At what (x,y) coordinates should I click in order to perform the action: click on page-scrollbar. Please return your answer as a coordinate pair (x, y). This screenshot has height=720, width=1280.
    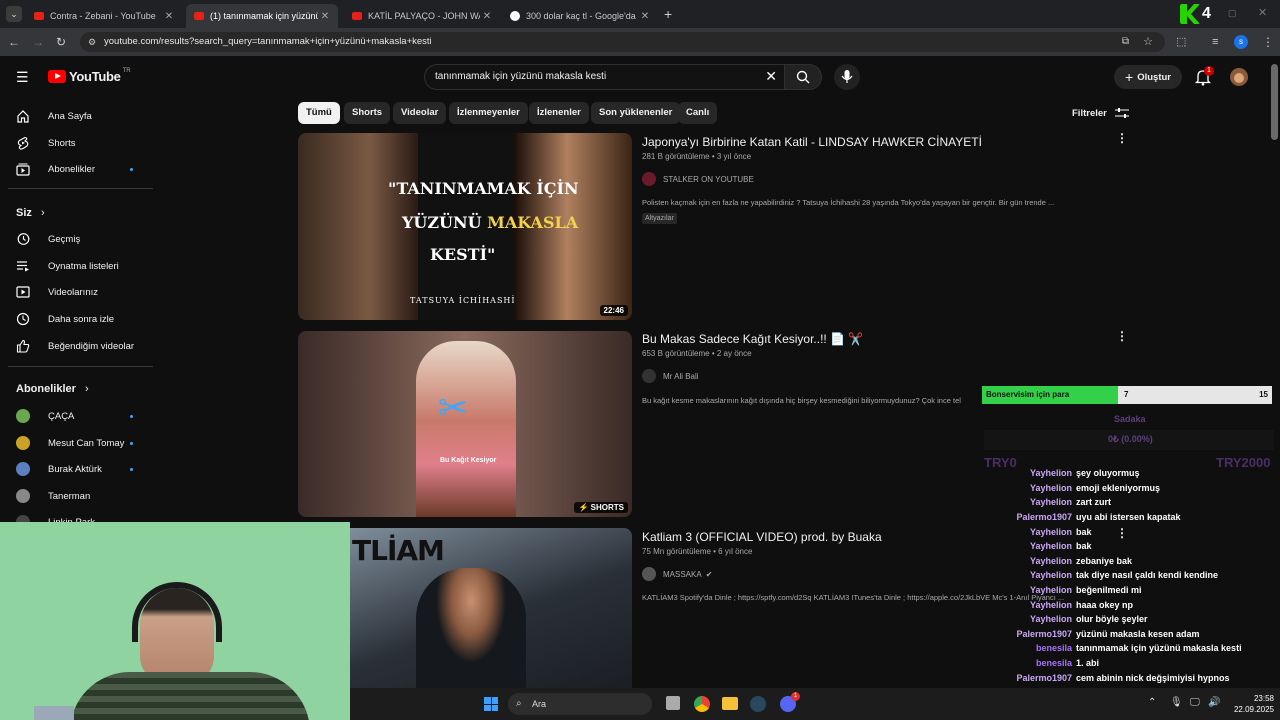
    Looking at the image, I should click on (1274, 102).